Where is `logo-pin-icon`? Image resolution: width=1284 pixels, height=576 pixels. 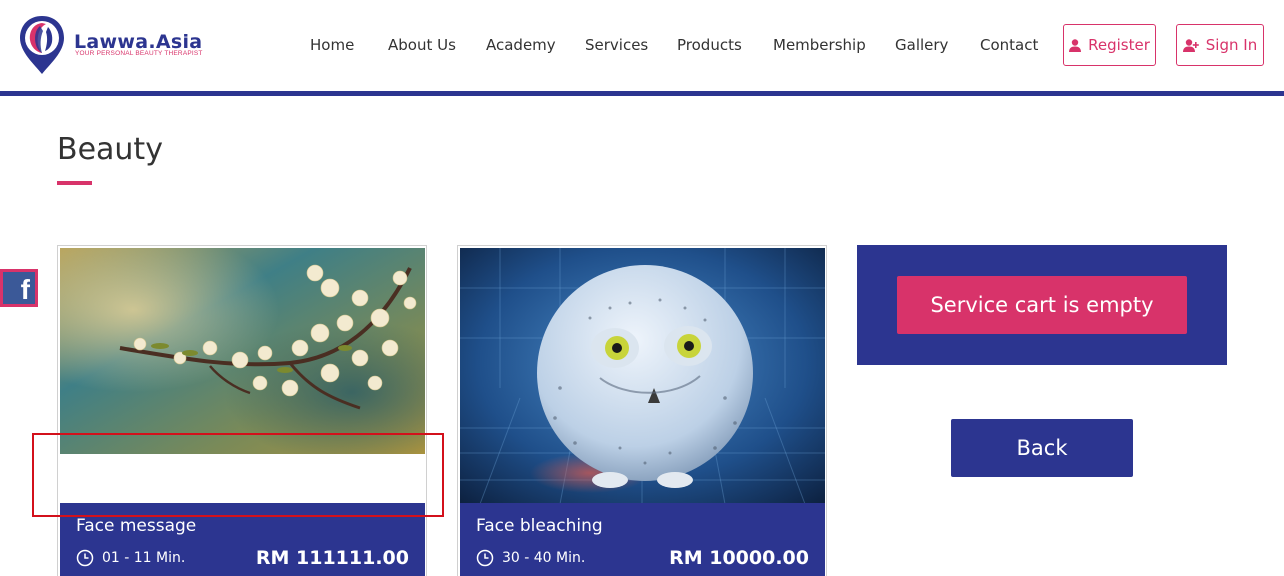 logo-pin-icon is located at coordinates (42, 45).